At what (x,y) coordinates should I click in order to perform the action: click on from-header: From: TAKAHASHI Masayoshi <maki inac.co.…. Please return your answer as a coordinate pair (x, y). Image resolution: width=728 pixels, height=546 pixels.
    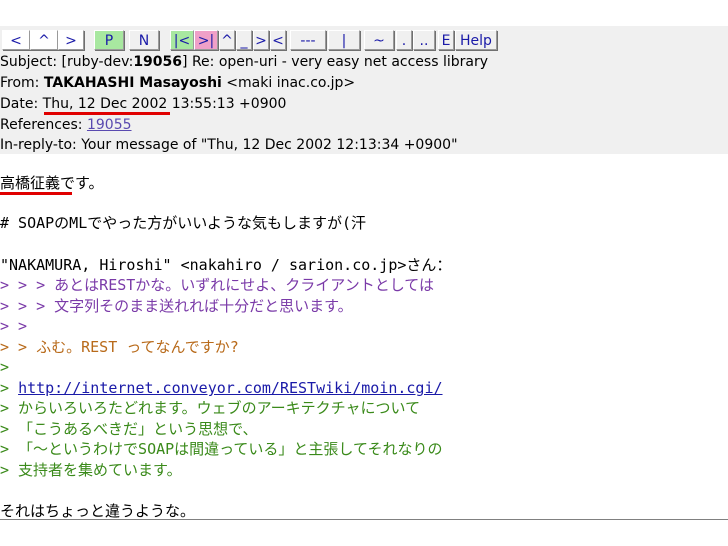
    Looking at the image, I should click on (178, 83).